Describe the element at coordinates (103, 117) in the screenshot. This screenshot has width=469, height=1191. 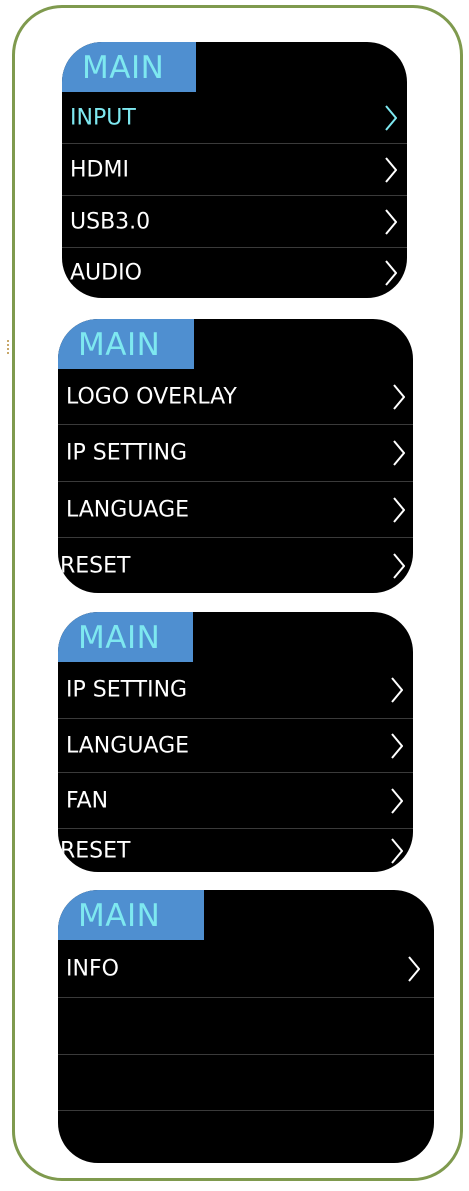
I see `menu-item-label: INPUT` at that location.